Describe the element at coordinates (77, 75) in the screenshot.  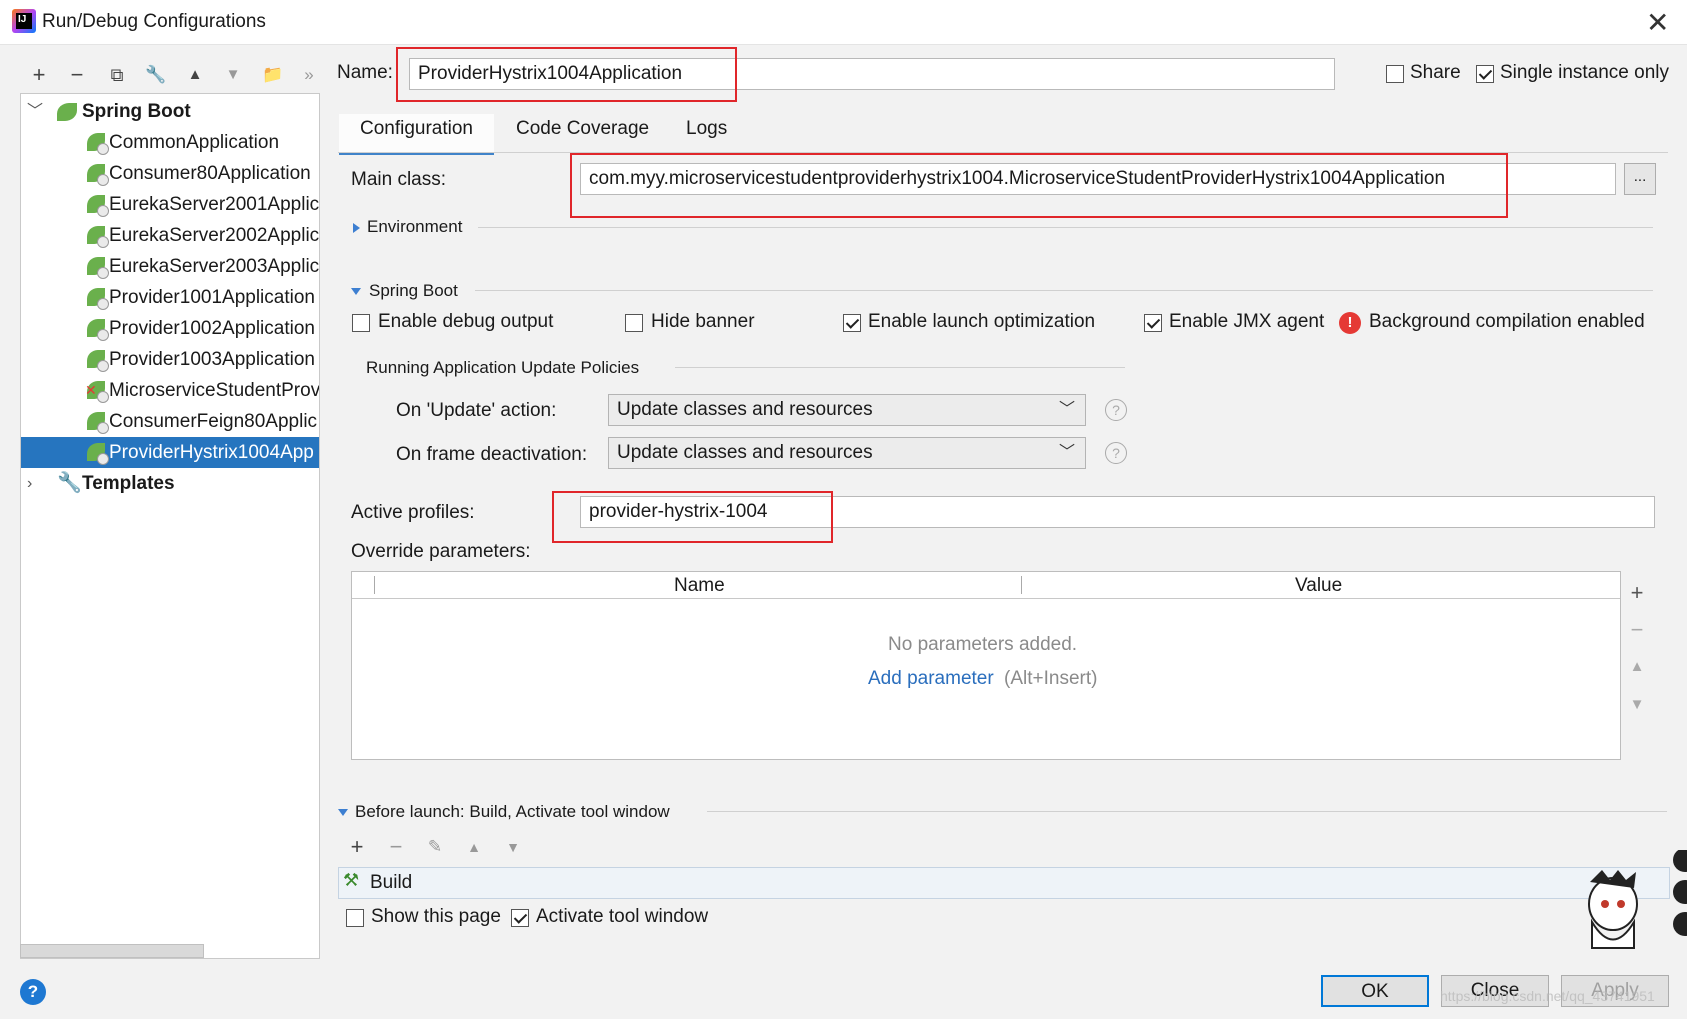
I see `remove-configuration-button: −` at that location.